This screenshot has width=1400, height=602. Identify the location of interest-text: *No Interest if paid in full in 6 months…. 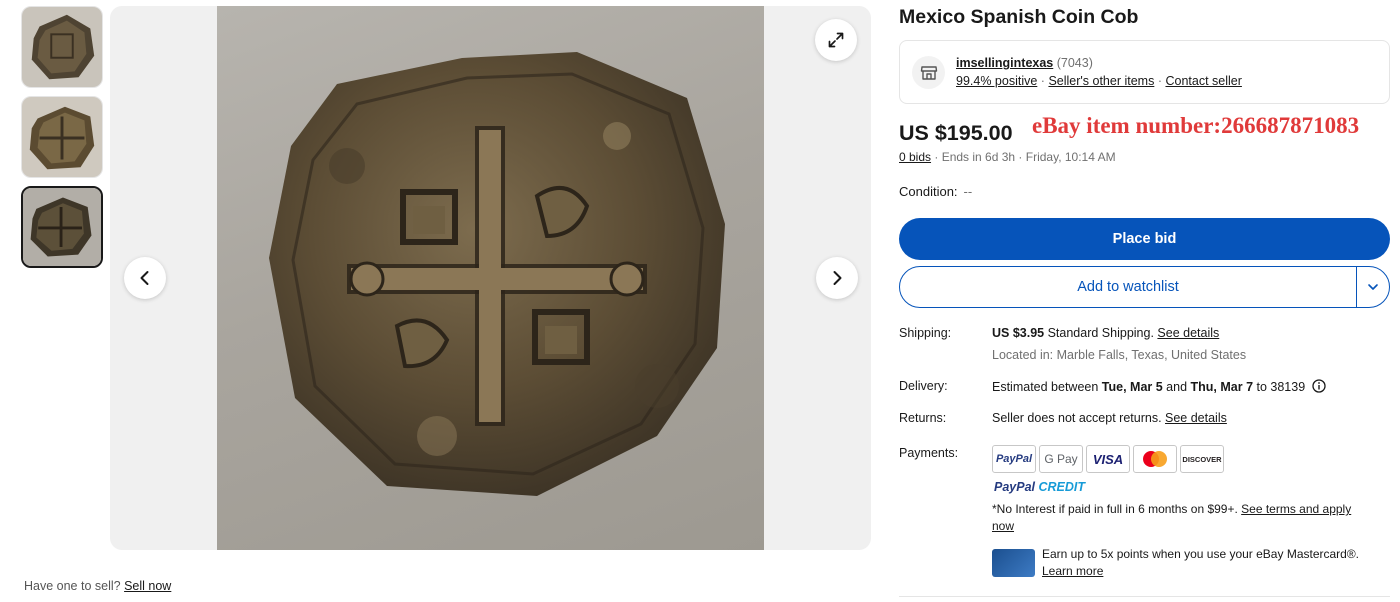
(1117, 509).